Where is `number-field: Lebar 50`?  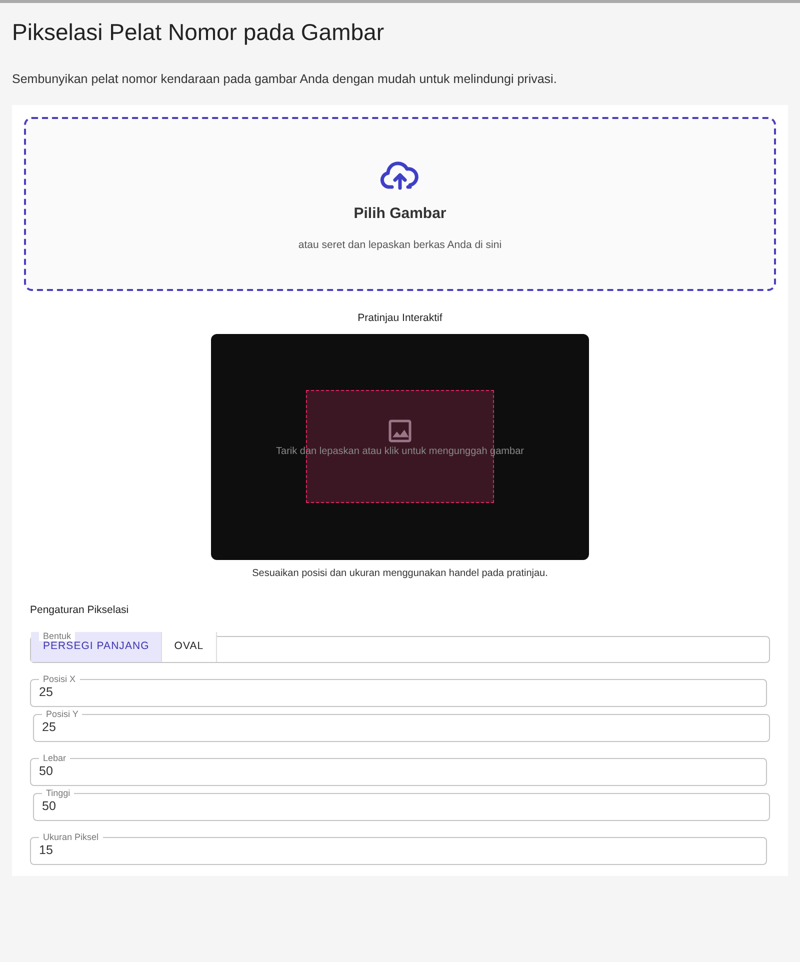 number-field: Lebar 50 is located at coordinates (398, 770).